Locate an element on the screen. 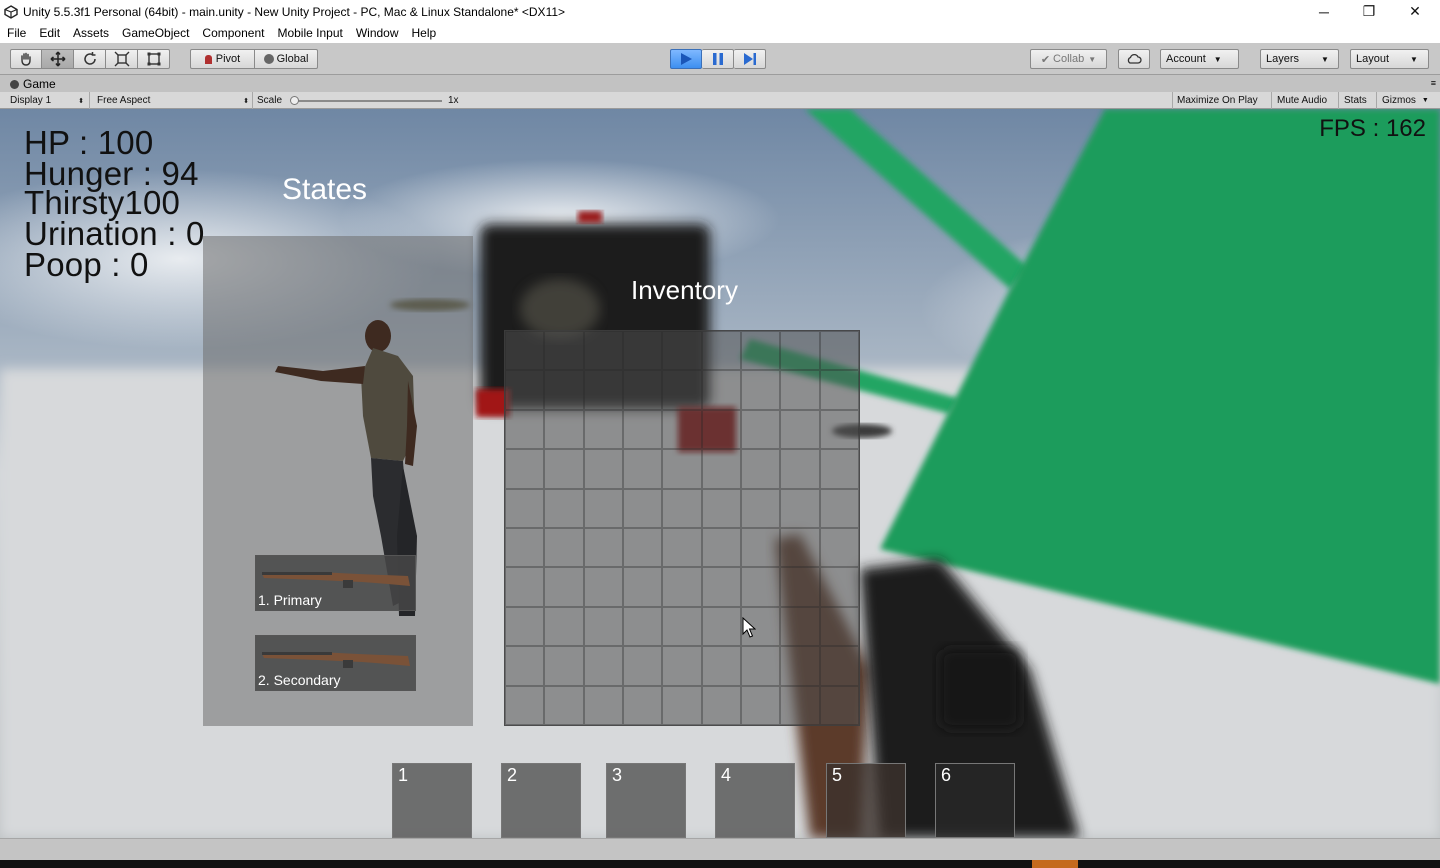  menu-gameobject: GameObject is located at coordinates (155, 33).